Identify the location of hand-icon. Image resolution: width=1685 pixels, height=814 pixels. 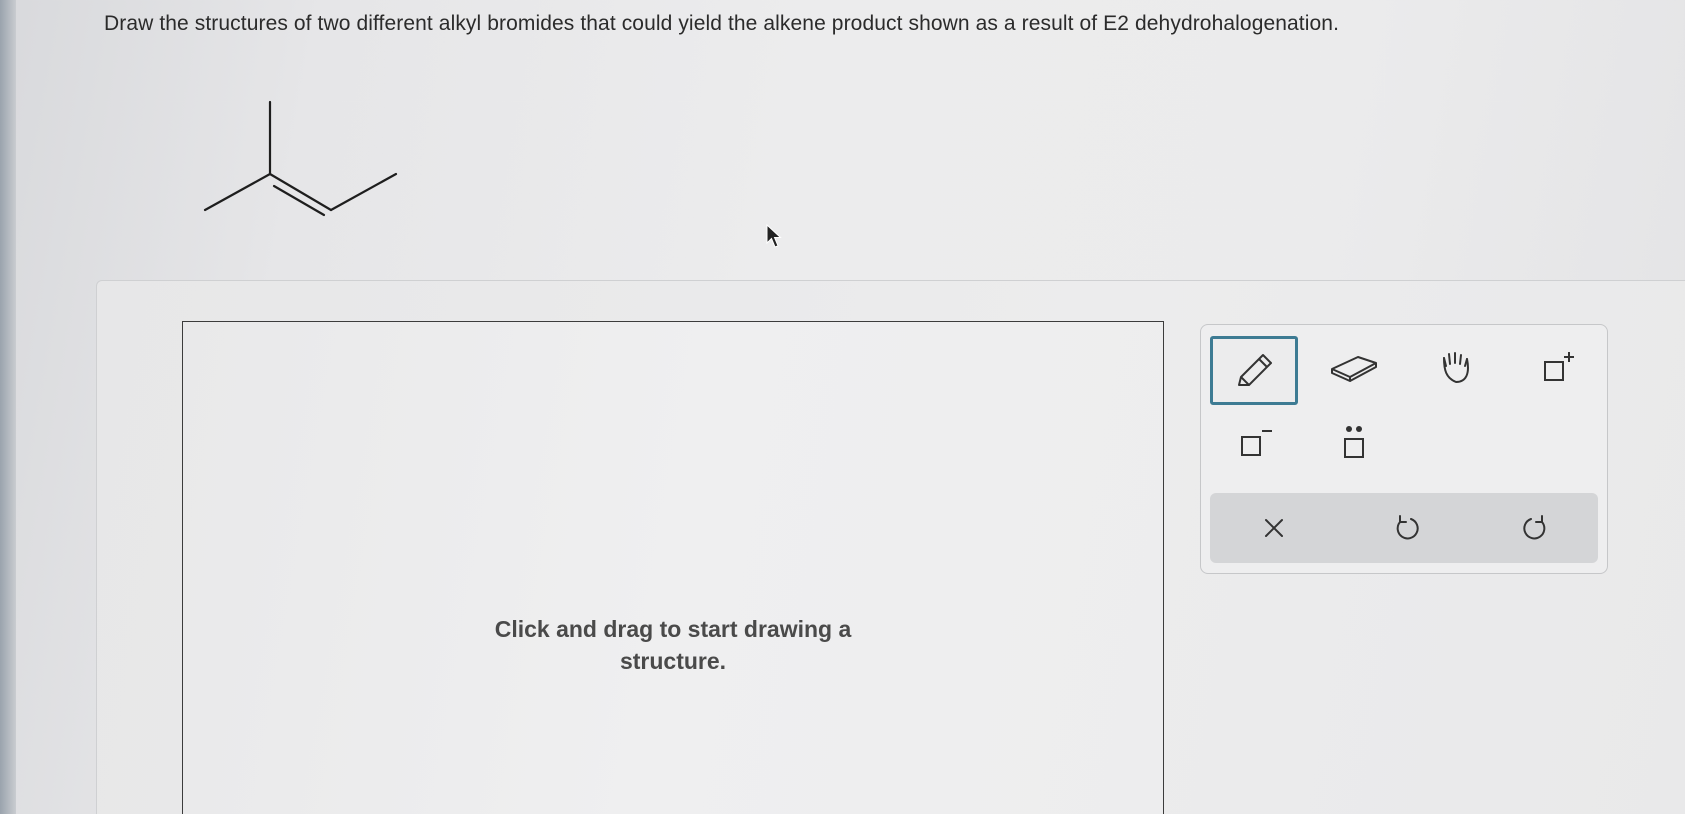
(1456, 367).